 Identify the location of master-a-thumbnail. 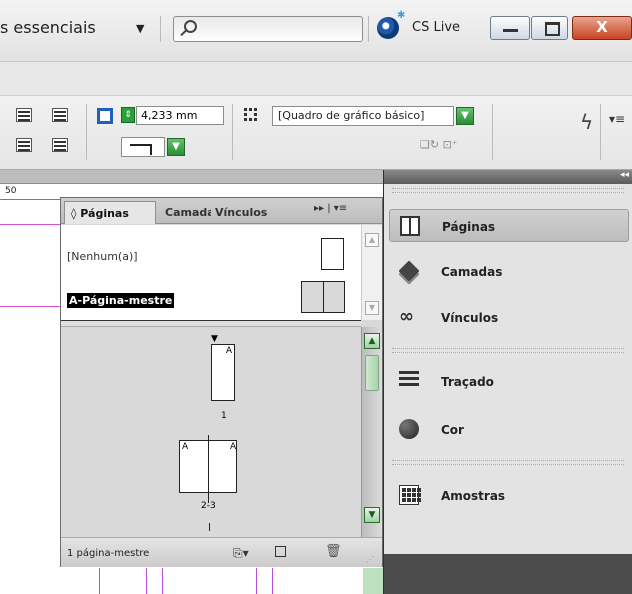
(323, 297).